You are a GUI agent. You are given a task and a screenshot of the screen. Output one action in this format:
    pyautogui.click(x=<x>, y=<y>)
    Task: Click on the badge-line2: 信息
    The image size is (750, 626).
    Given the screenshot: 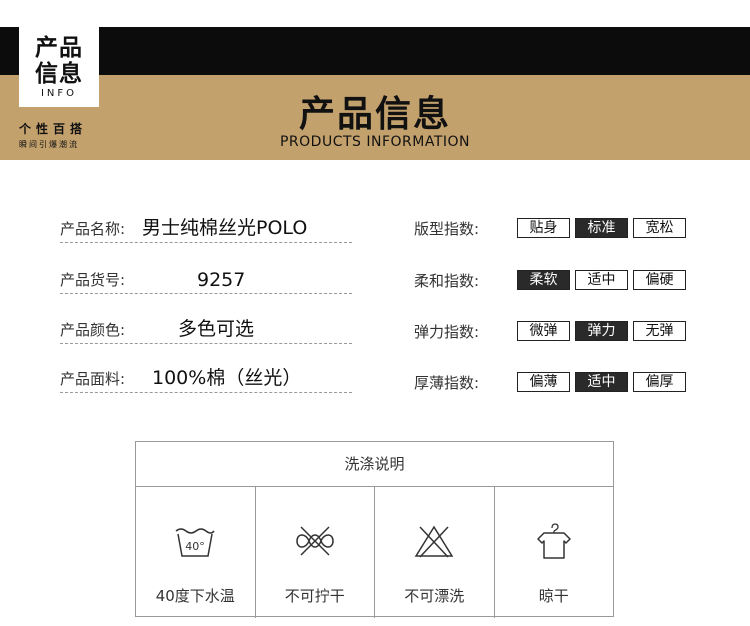 What is the action you would take?
    pyautogui.click(x=59, y=74)
    